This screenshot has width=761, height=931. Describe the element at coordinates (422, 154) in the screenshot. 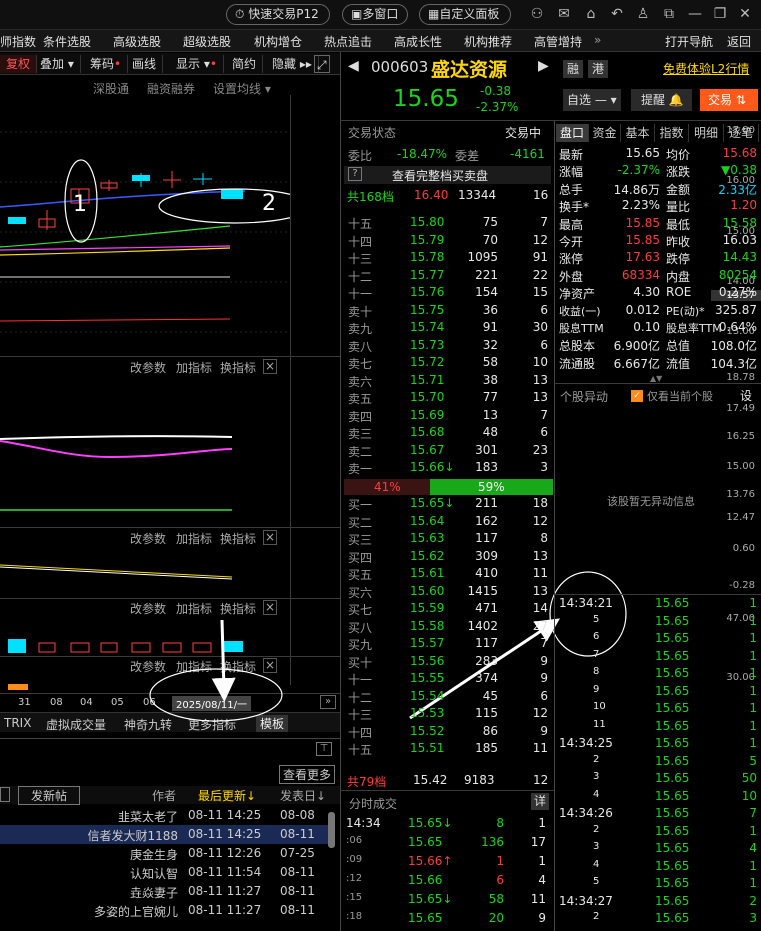

I see `weibi-value: -18.47%` at that location.